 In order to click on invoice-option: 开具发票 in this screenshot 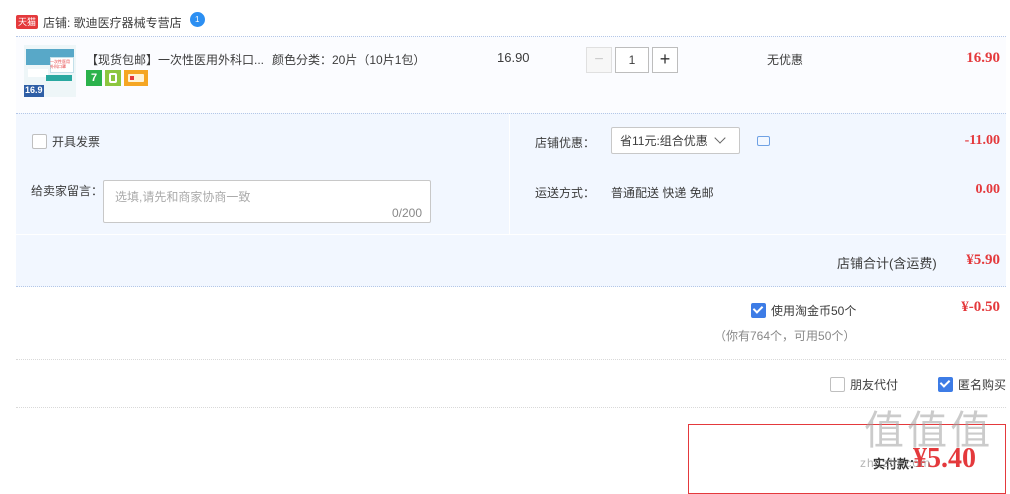, I will do `click(66, 141)`.